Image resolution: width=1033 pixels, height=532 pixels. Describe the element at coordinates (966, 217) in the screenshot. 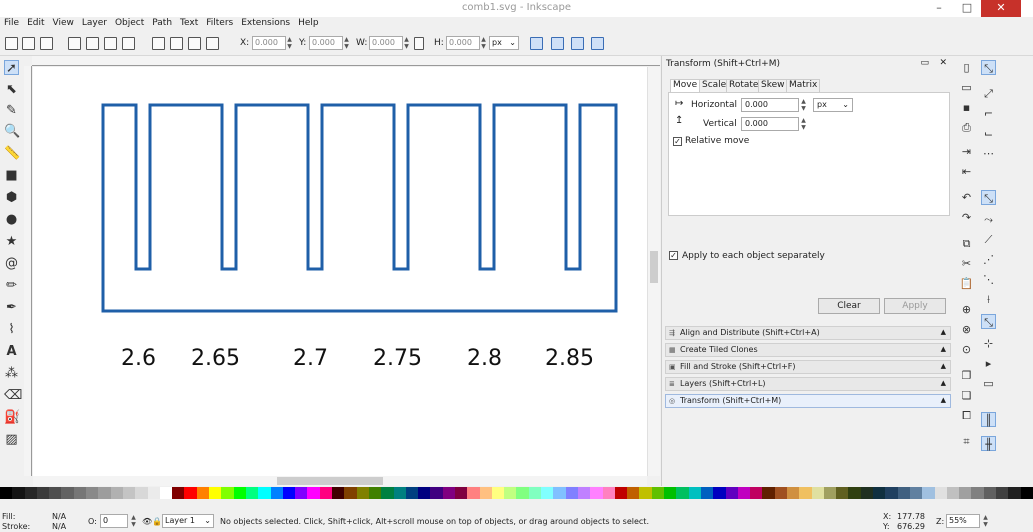

I see `redo-icon: ↷` at that location.